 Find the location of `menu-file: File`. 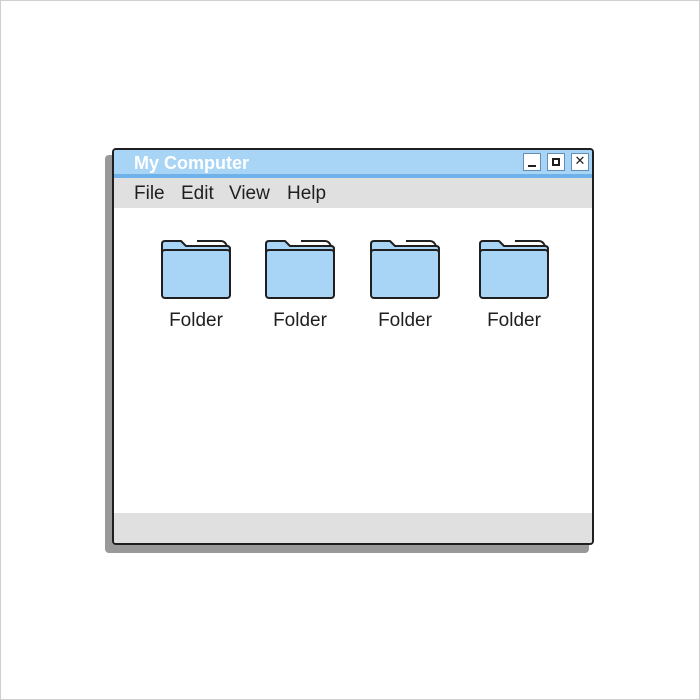

menu-file: File is located at coordinates (149, 194).